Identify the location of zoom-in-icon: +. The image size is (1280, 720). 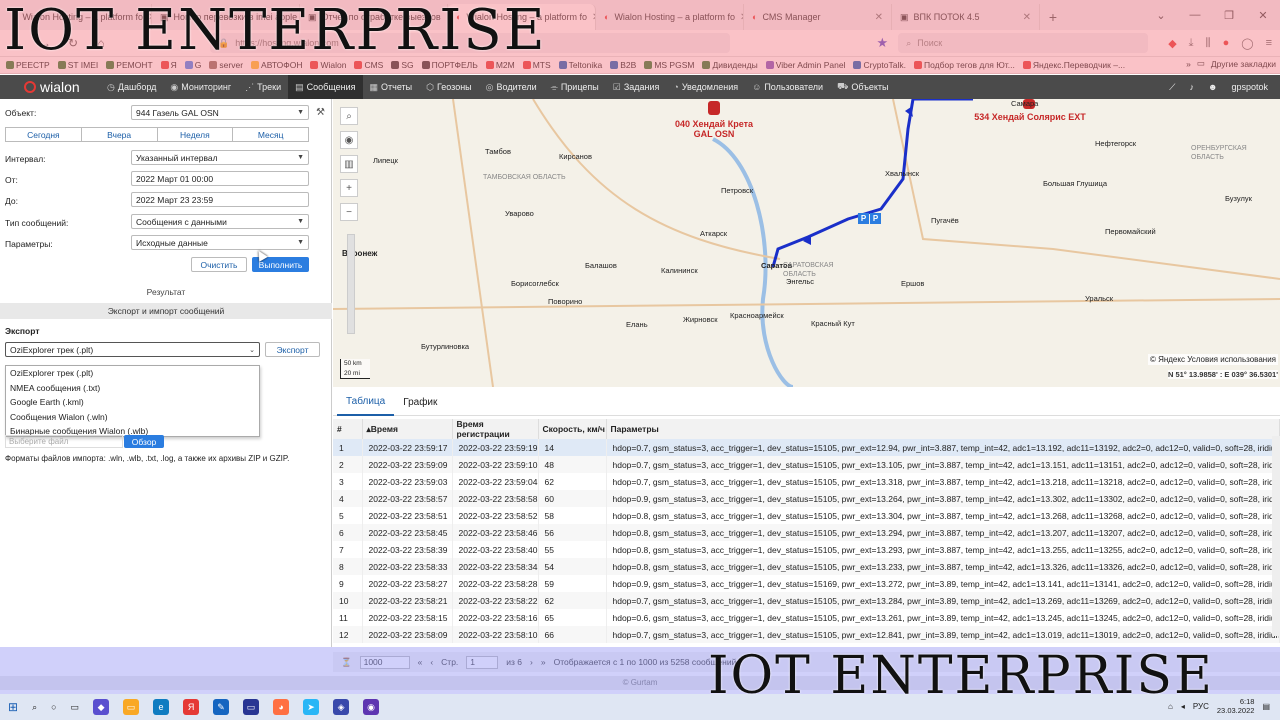
(349, 188).